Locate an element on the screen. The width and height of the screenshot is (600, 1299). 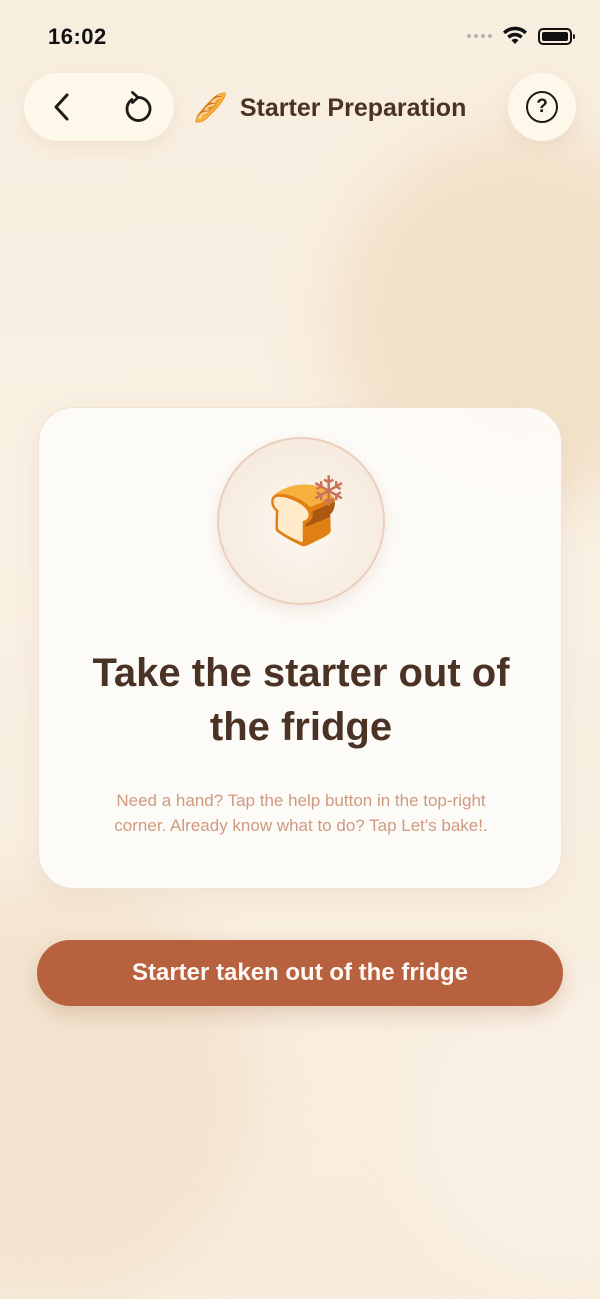
starter-taken-out-button: Starter taken out of the fridge is located at coordinates (300, 973).